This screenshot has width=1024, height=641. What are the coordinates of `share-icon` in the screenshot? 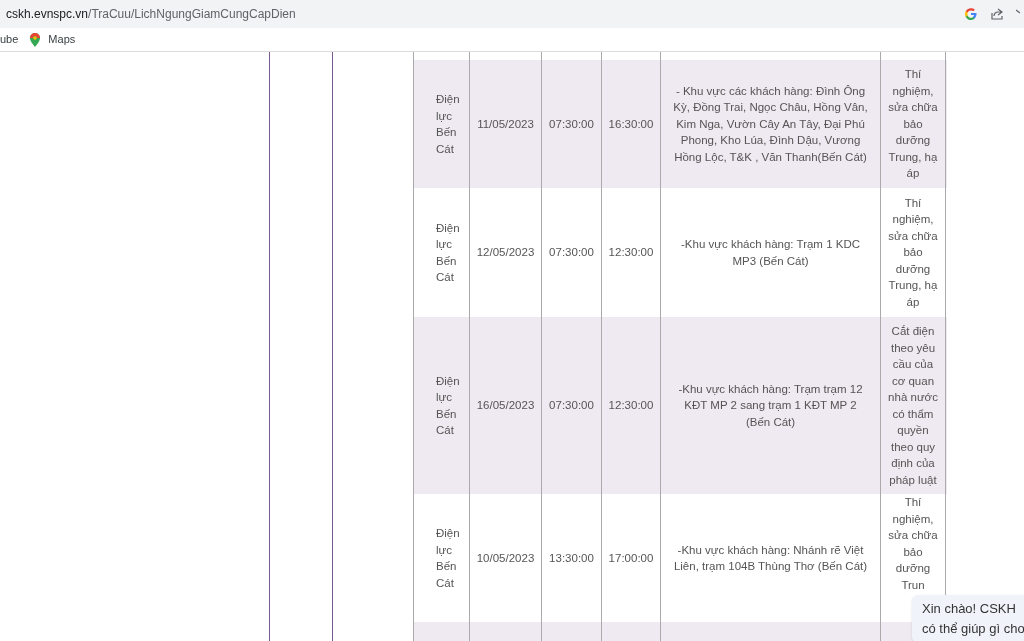 It's located at (997, 14).